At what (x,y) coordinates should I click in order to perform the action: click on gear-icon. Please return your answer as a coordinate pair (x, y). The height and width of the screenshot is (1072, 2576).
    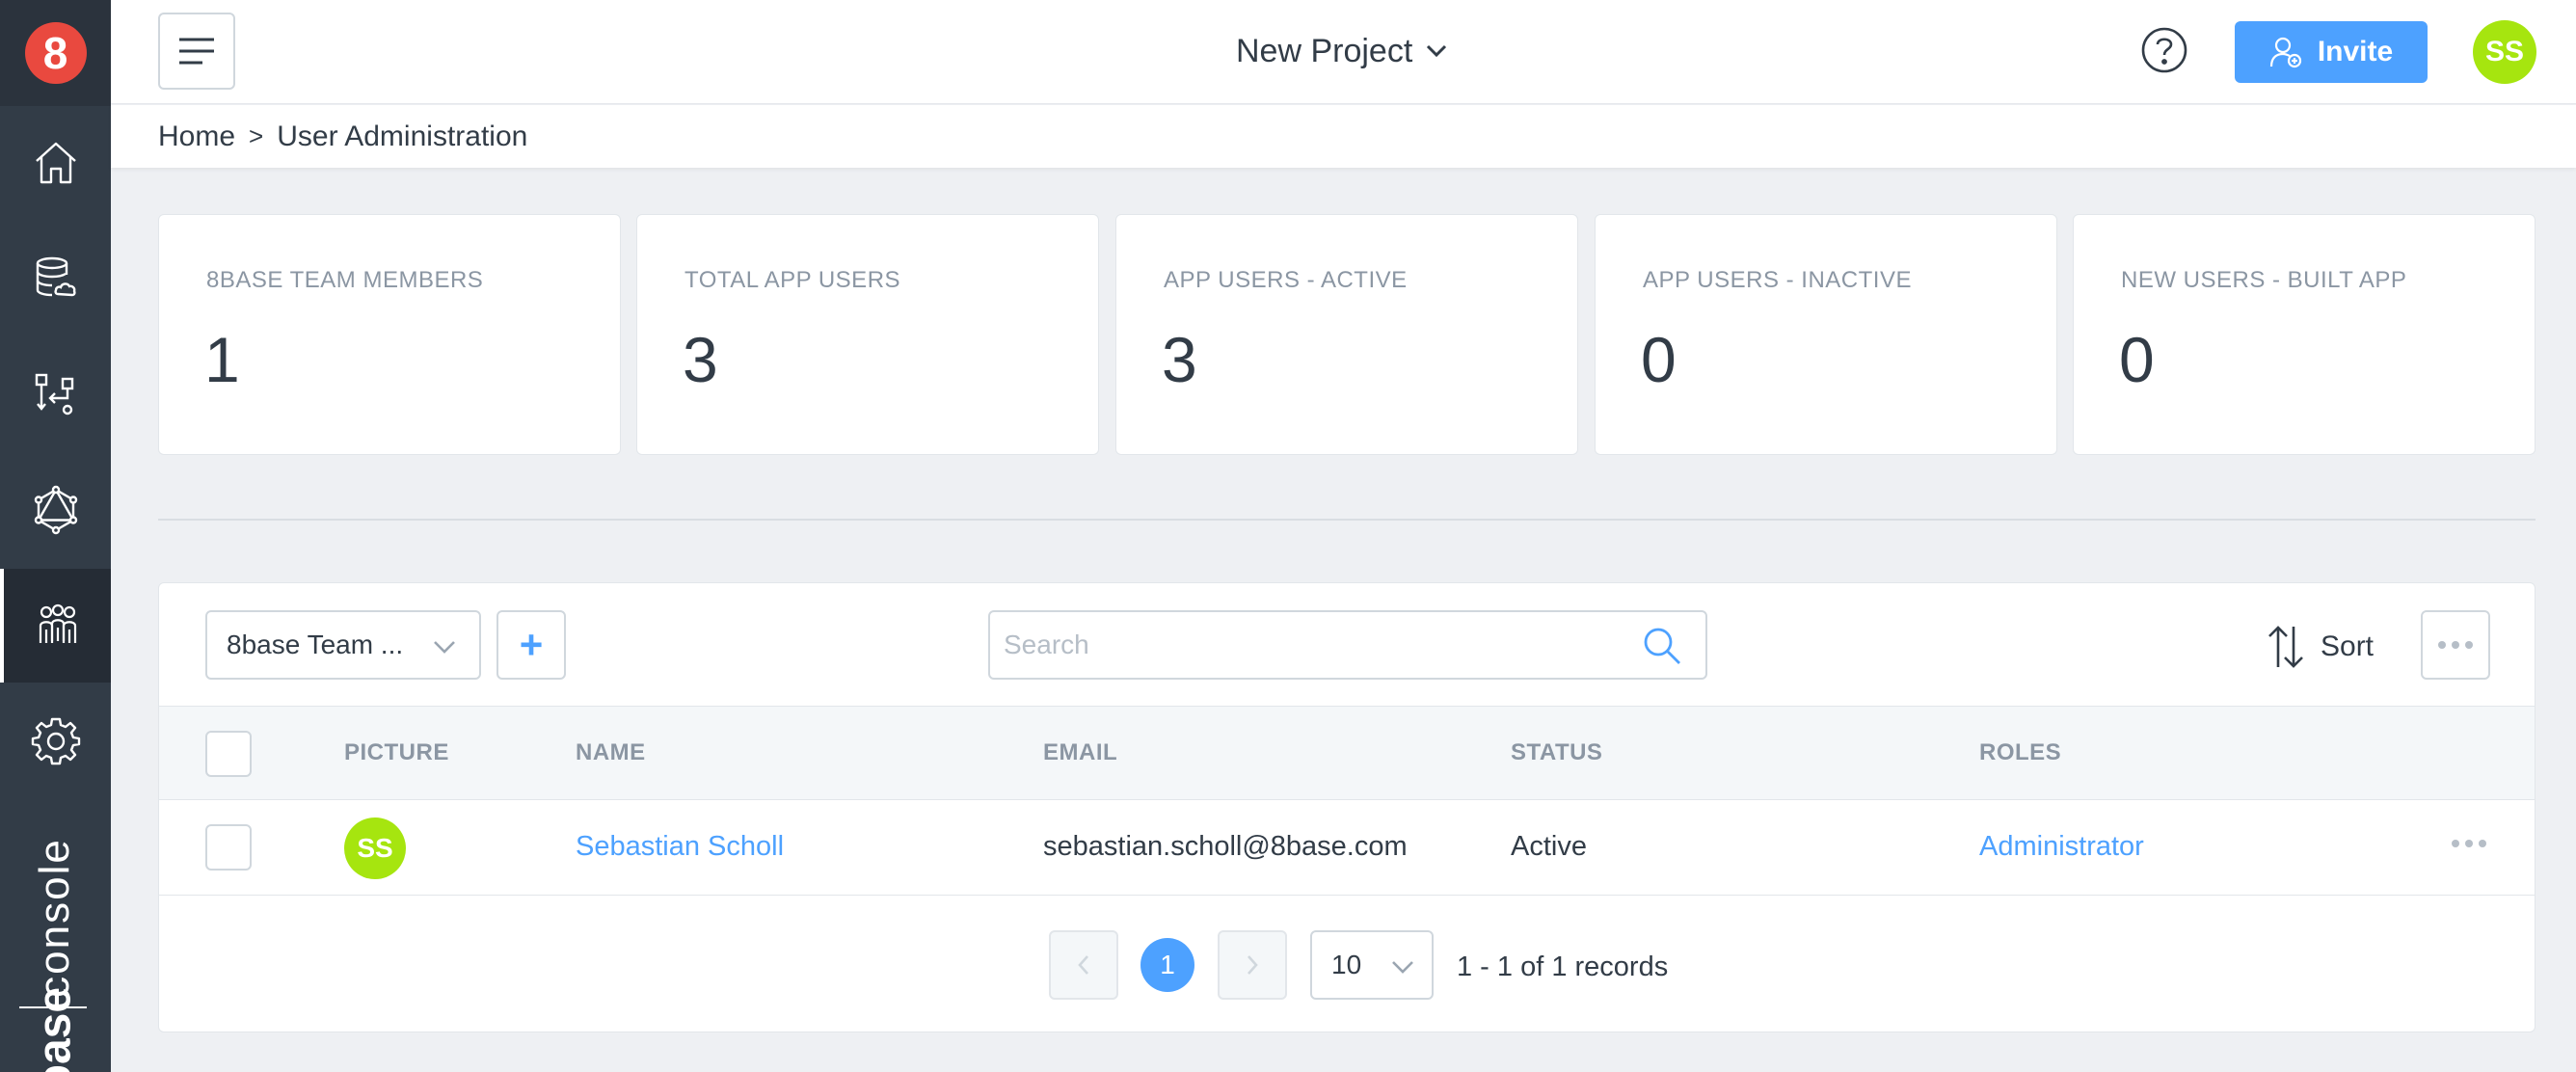
    Looking at the image, I should click on (56, 741).